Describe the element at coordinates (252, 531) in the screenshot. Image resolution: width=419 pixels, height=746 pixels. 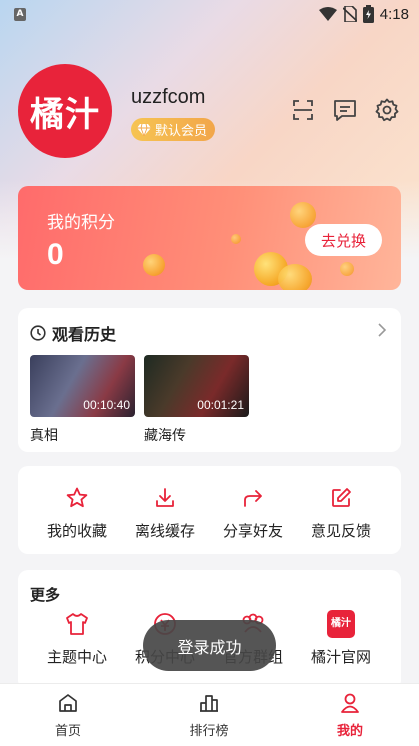
I see `share-label: 分享好友` at that location.